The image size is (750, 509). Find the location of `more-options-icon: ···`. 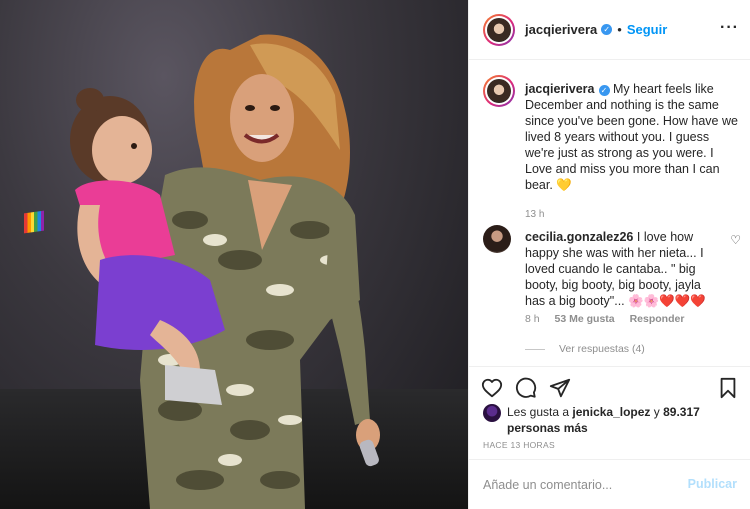

more-options-icon: ··· is located at coordinates (729, 28).